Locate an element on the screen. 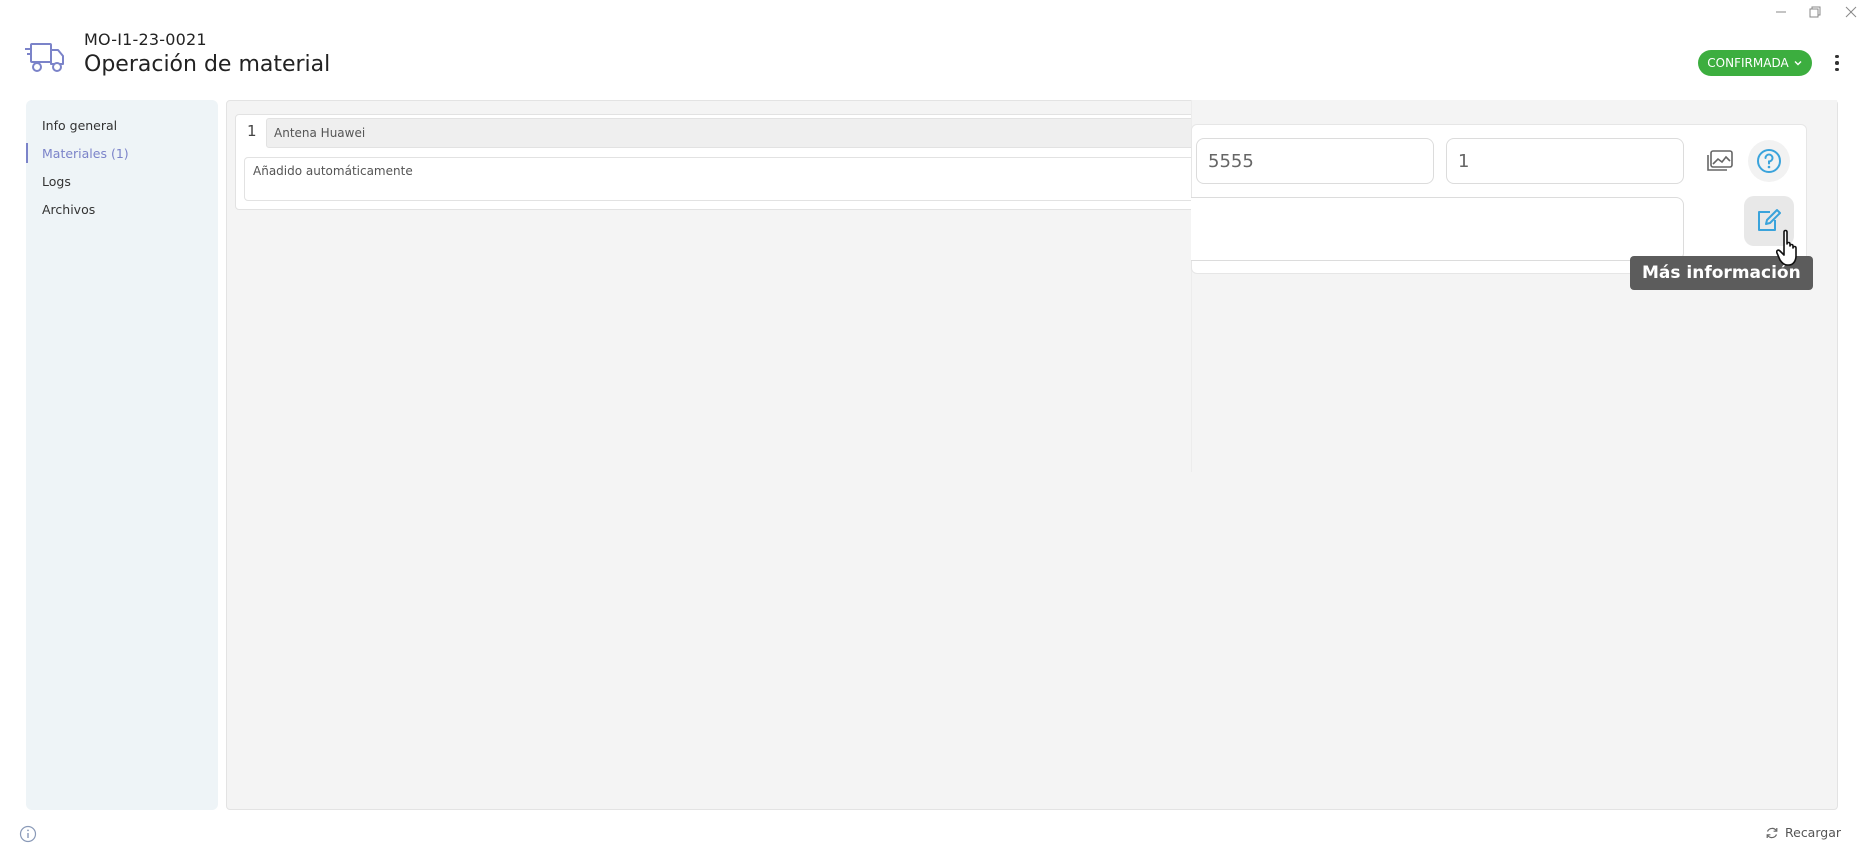  truck-icon is located at coordinates (44, 57).